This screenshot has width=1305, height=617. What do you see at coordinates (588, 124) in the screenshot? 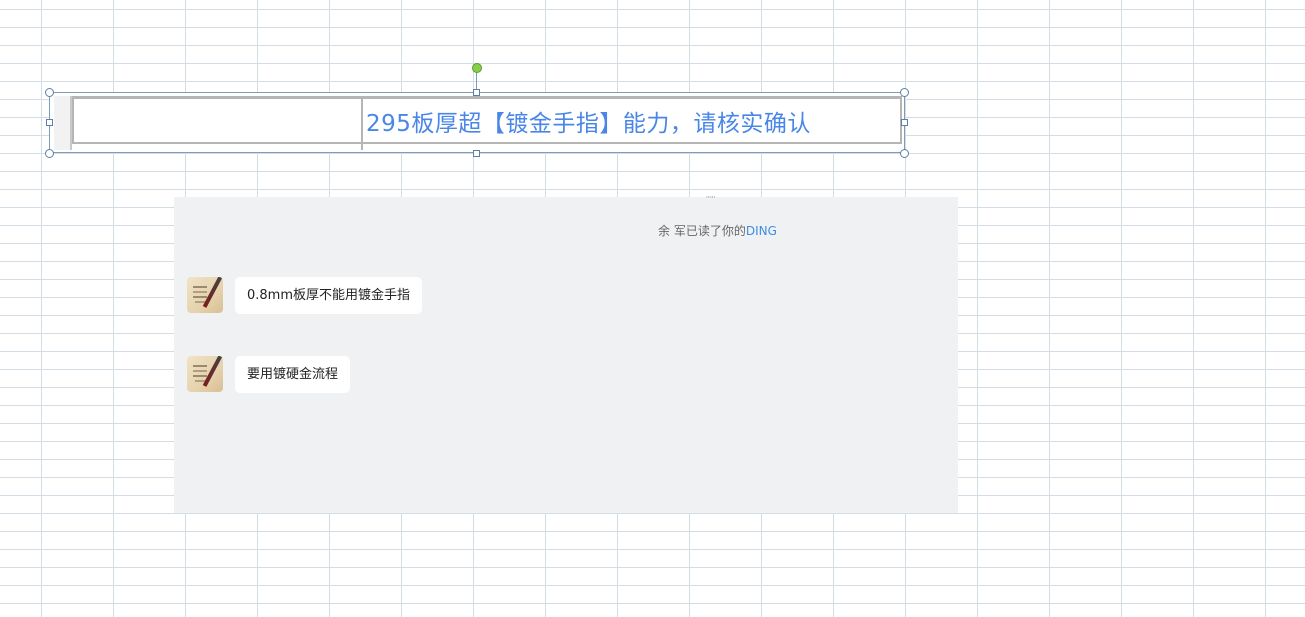
I see `object-title-text: 295板厚超【镀金手指】能力，请核实确认` at bounding box center [588, 124].